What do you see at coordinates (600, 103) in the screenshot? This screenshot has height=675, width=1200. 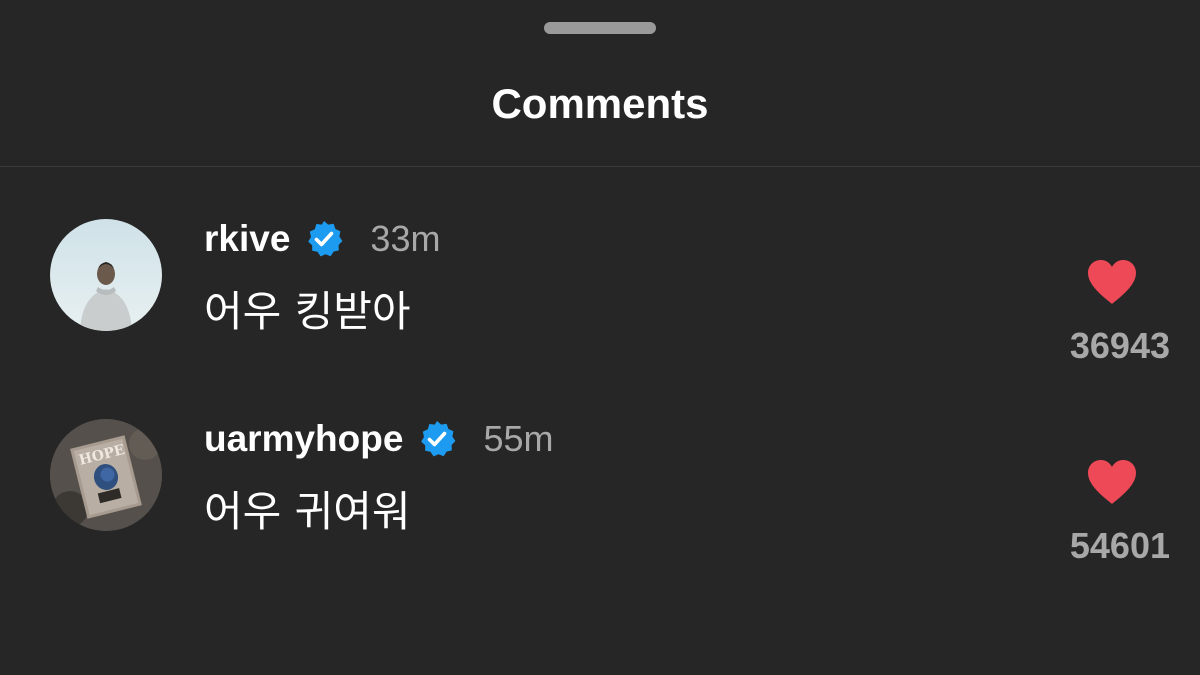 I see `page-title: Comments` at bounding box center [600, 103].